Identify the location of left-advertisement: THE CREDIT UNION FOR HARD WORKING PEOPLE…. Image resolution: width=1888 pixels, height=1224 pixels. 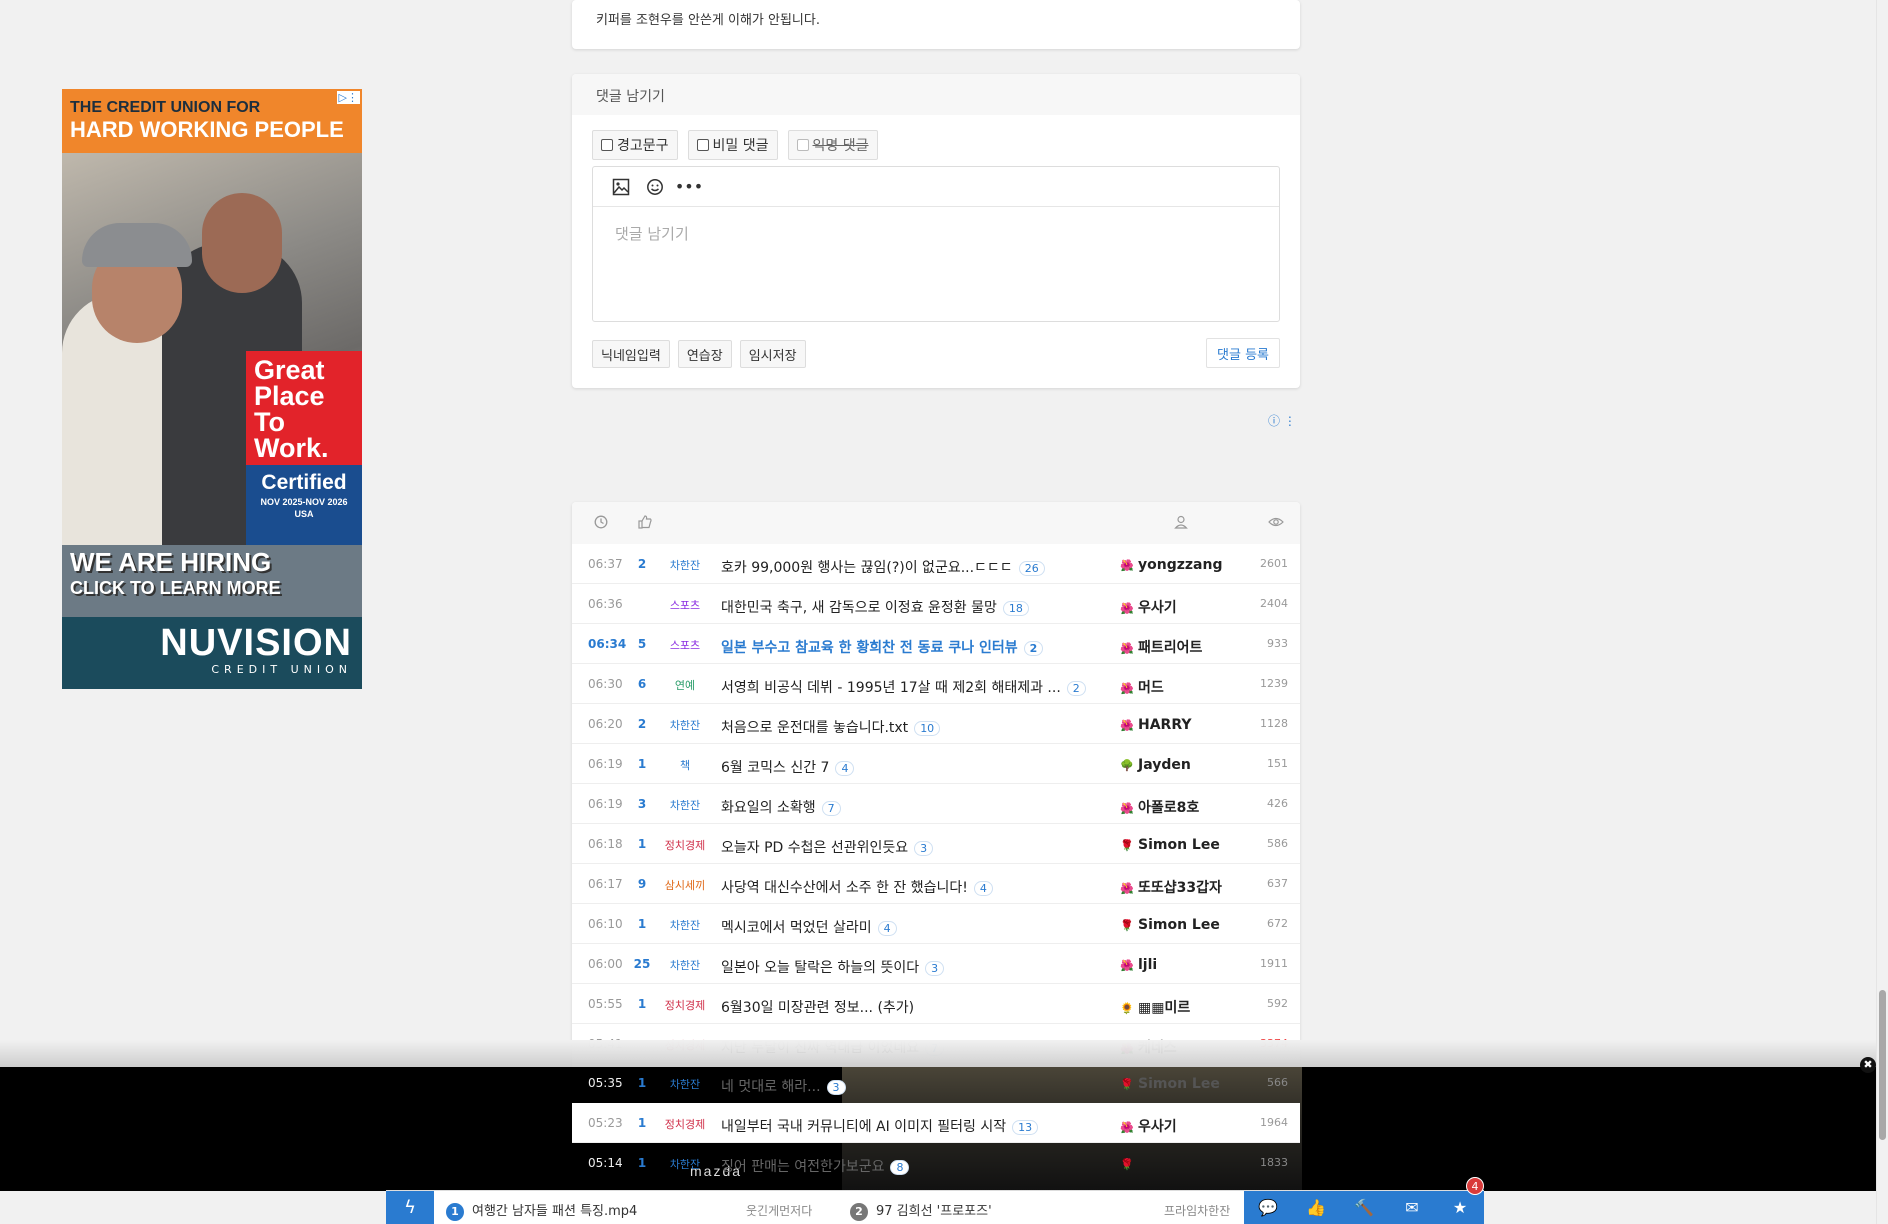
(212, 389).